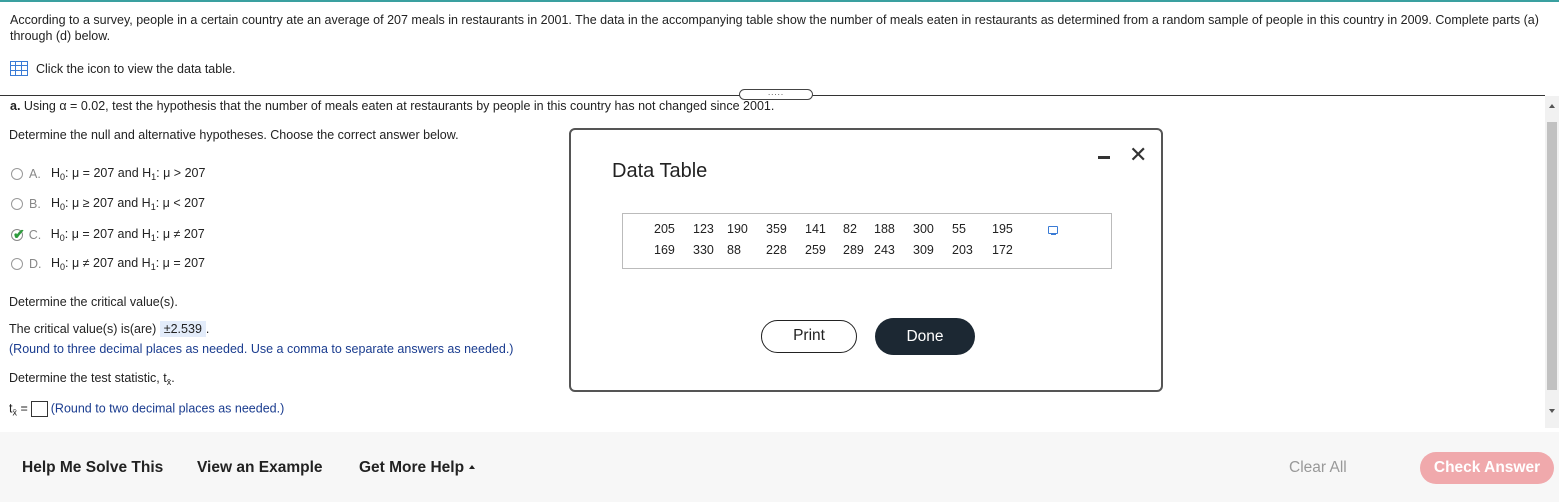  I want to click on check-answer-button: Check Answer, so click(1487, 468).